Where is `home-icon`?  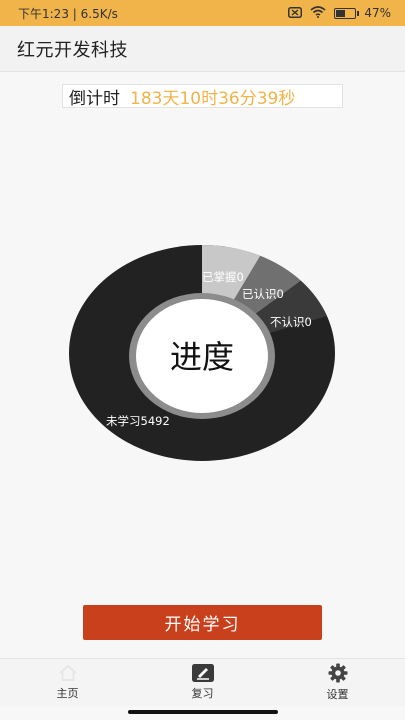 home-icon is located at coordinates (67, 672).